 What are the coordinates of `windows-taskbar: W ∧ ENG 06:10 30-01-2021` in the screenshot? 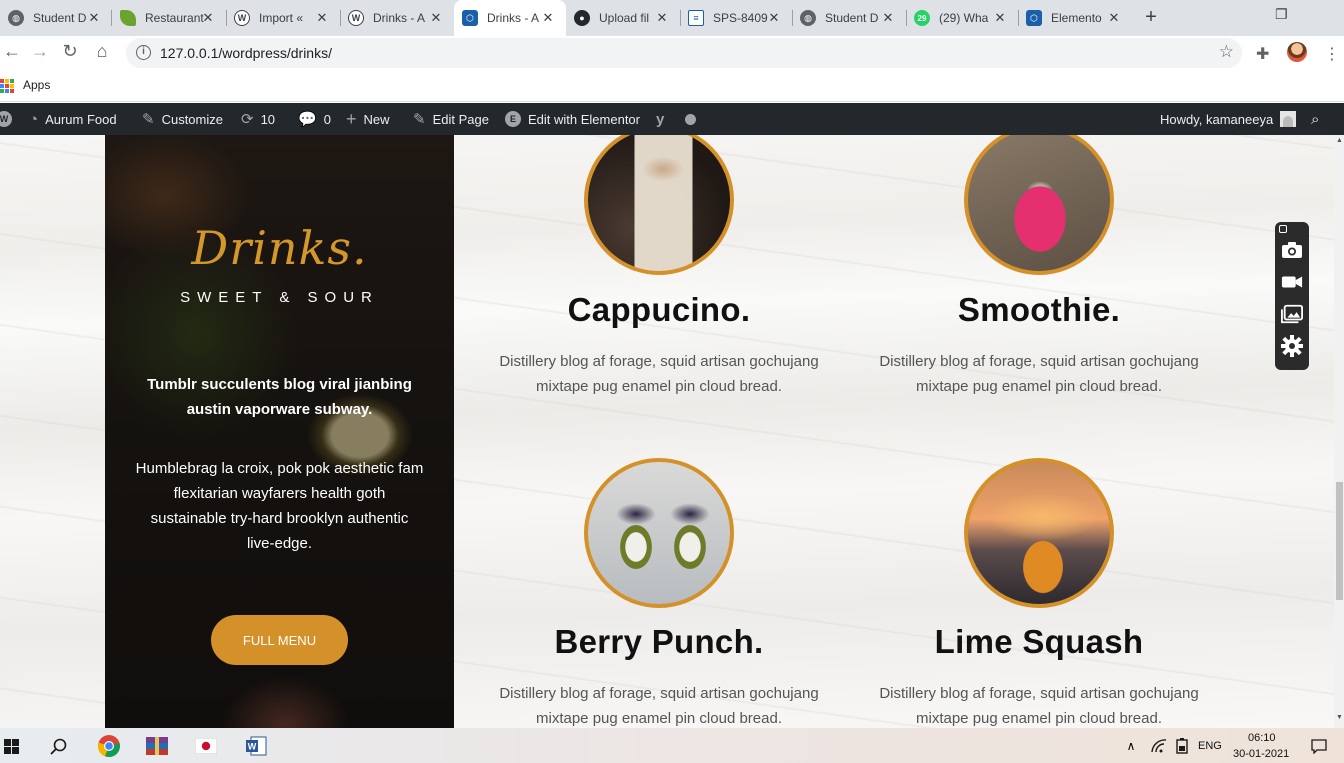 It's located at (672, 745).